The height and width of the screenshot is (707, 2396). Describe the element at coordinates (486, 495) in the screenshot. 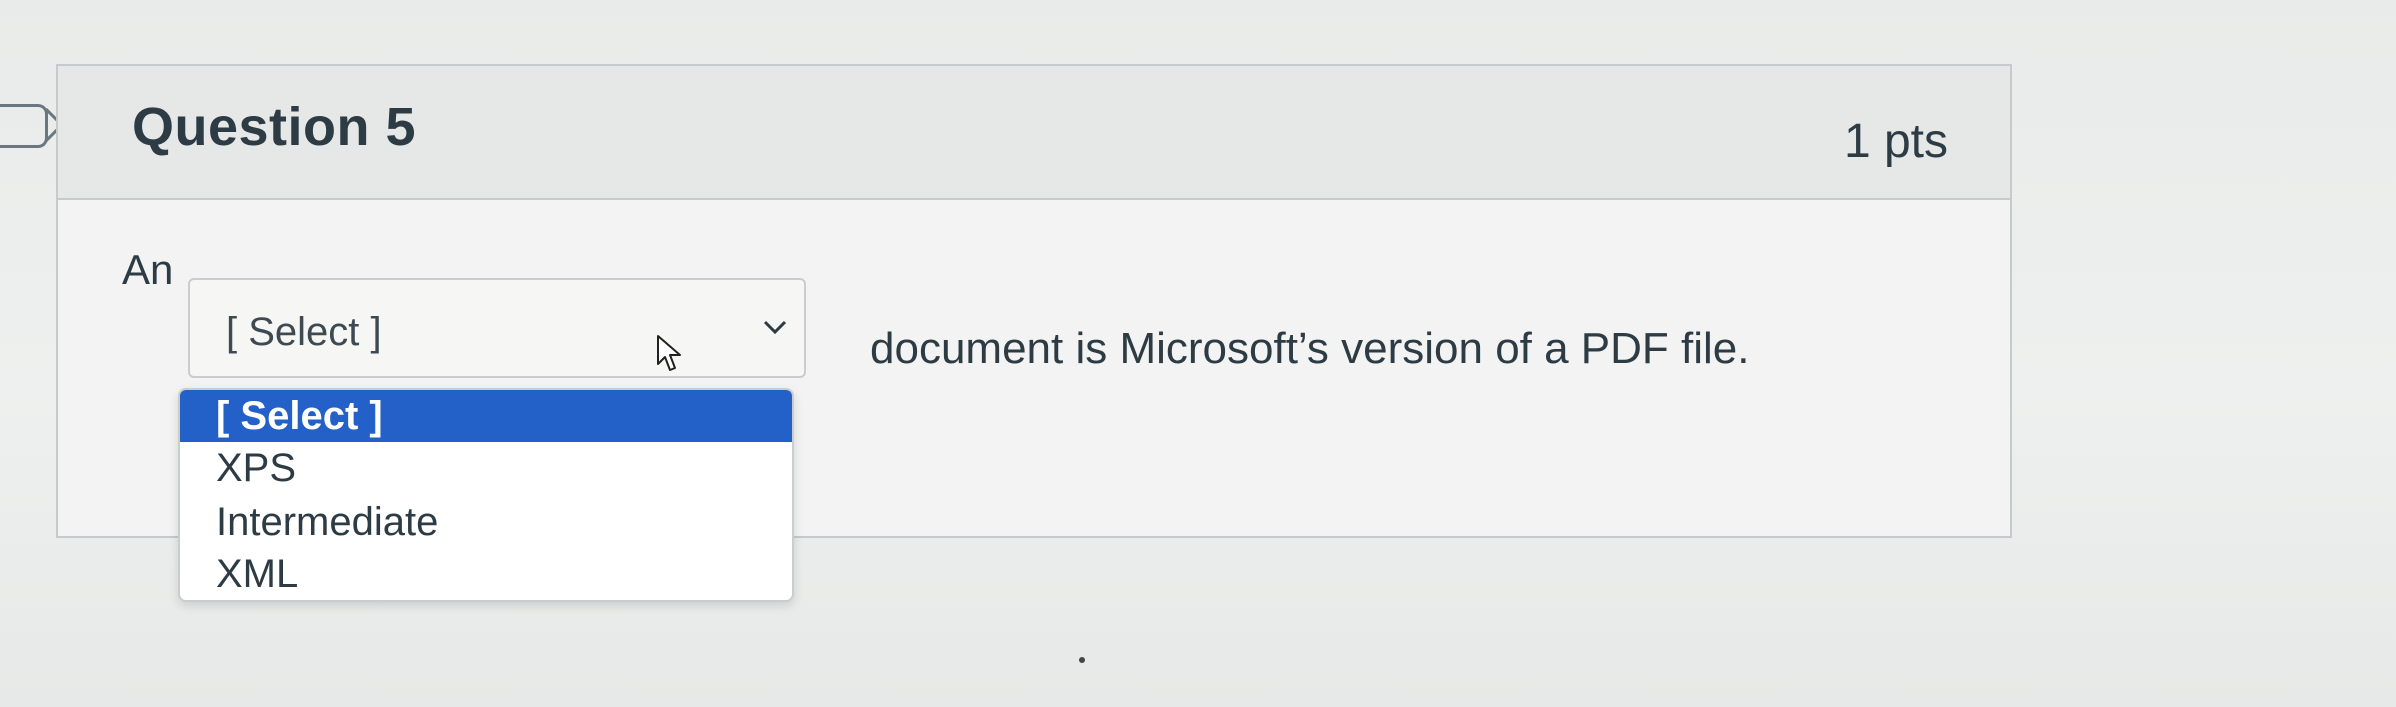

I see `select-dropdown-list: [ Select ] XPS Intermediate XML` at that location.